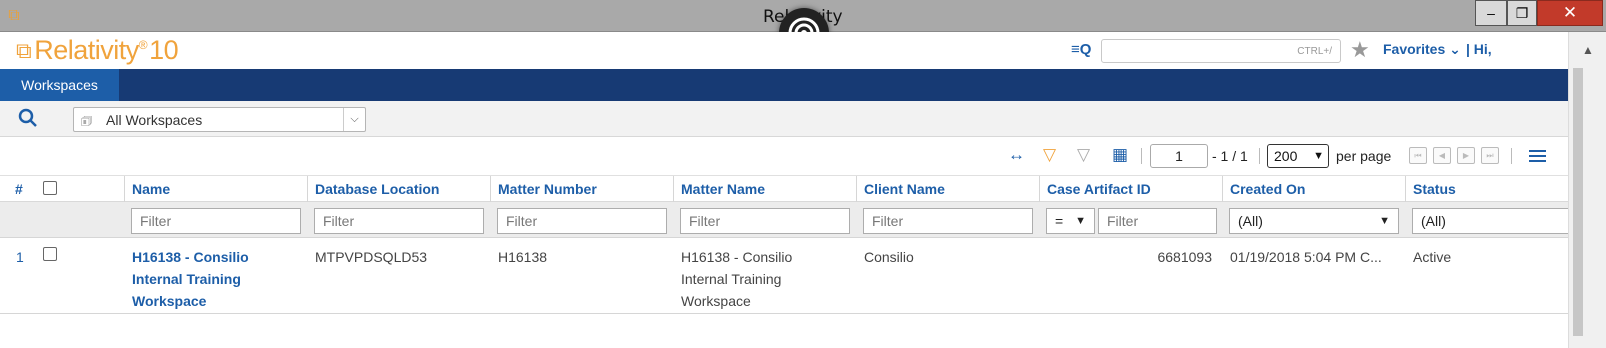 The width and height of the screenshot is (1606, 348). Describe the element at coordinates (1314, 221) in the screenshot. I see `filter-created-on-select: (All) ▼` at that location.